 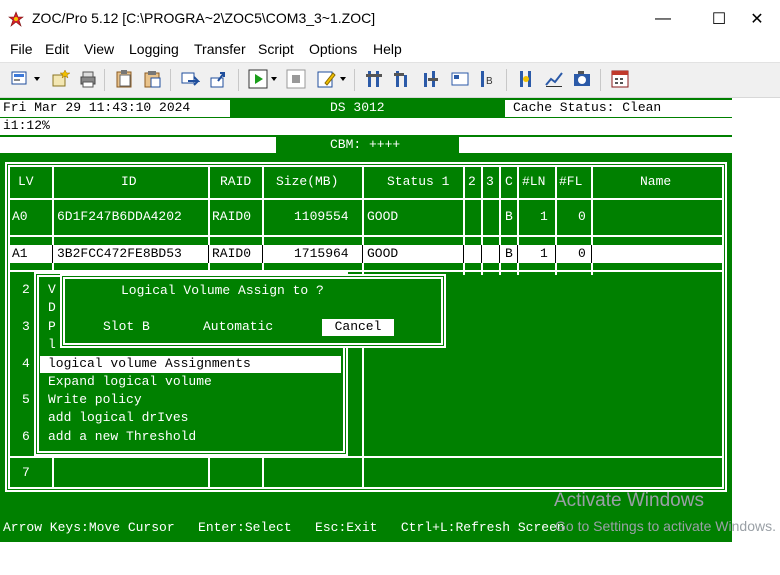 What do you see at coordinates (154, 49) in the screenshot?
I see `menu-logging: Logging` at bounding box center [154, 49].